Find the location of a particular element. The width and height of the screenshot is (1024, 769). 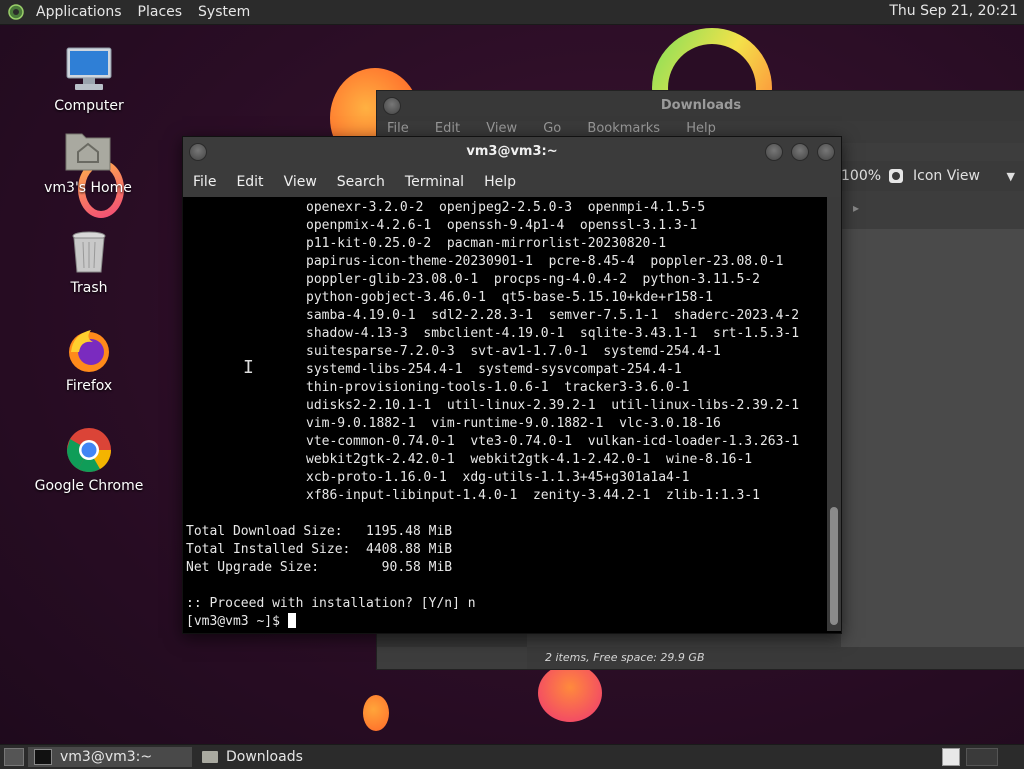

menu-bookmarks: Bookmarks is located at coordinates (623, 128).